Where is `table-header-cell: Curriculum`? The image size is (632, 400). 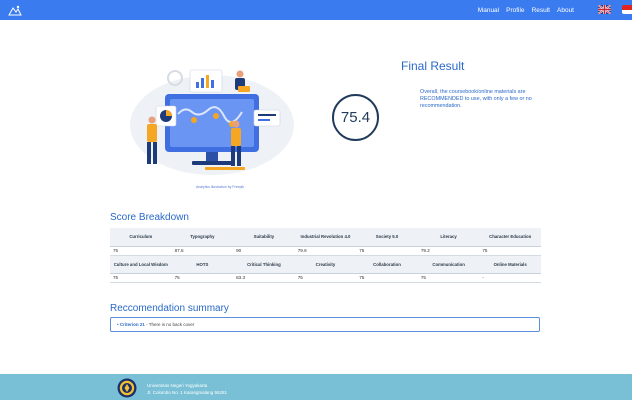
table-header-cell: Curriculum is located at coordinates (141, 237).